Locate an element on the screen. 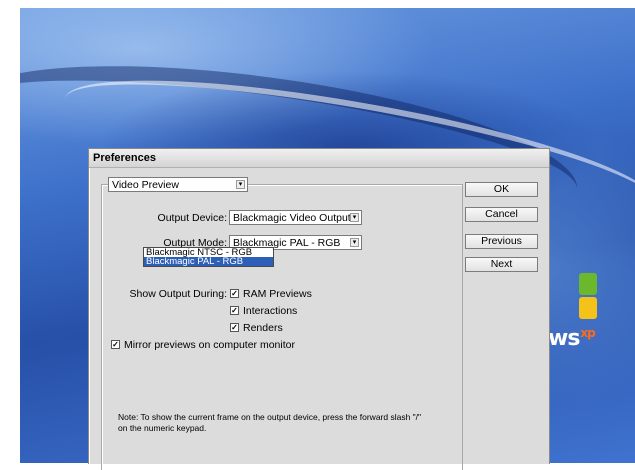 Image resolution: width=635 pixels, height=470 pixels. mirror-previews-label: Mirror previews on computer monitor is located at coordinates (209, 345).